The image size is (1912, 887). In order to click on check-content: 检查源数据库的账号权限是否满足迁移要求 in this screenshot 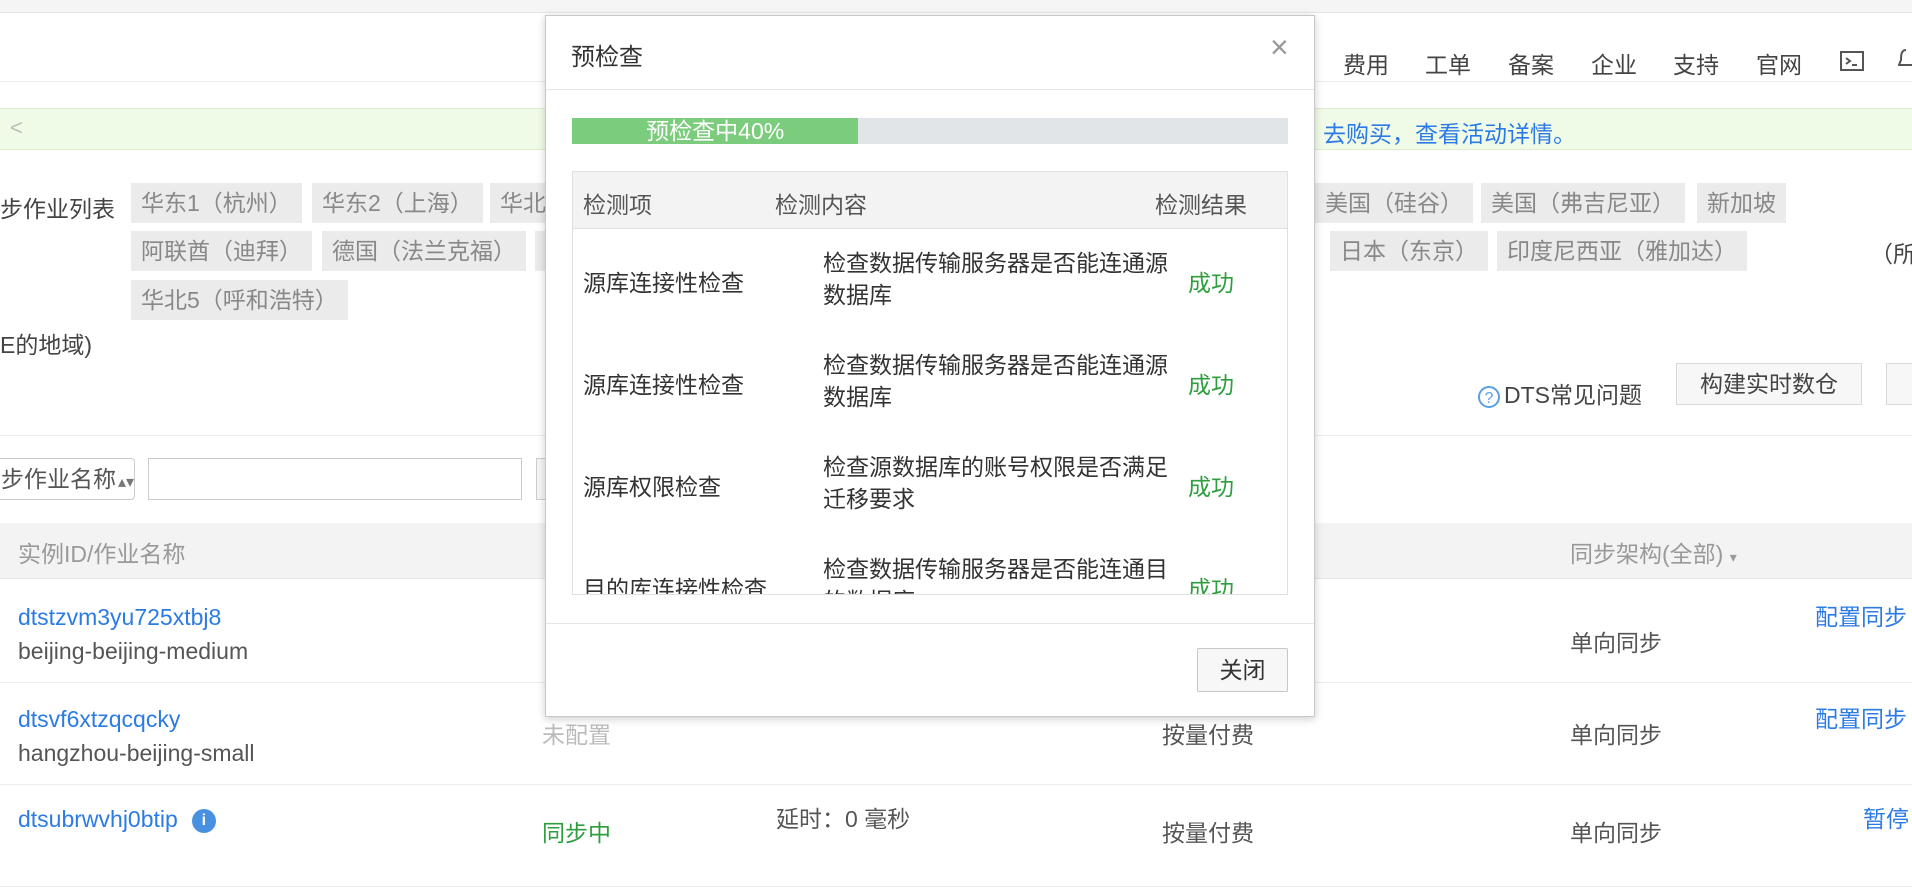, I will do `click(995, 483)`.